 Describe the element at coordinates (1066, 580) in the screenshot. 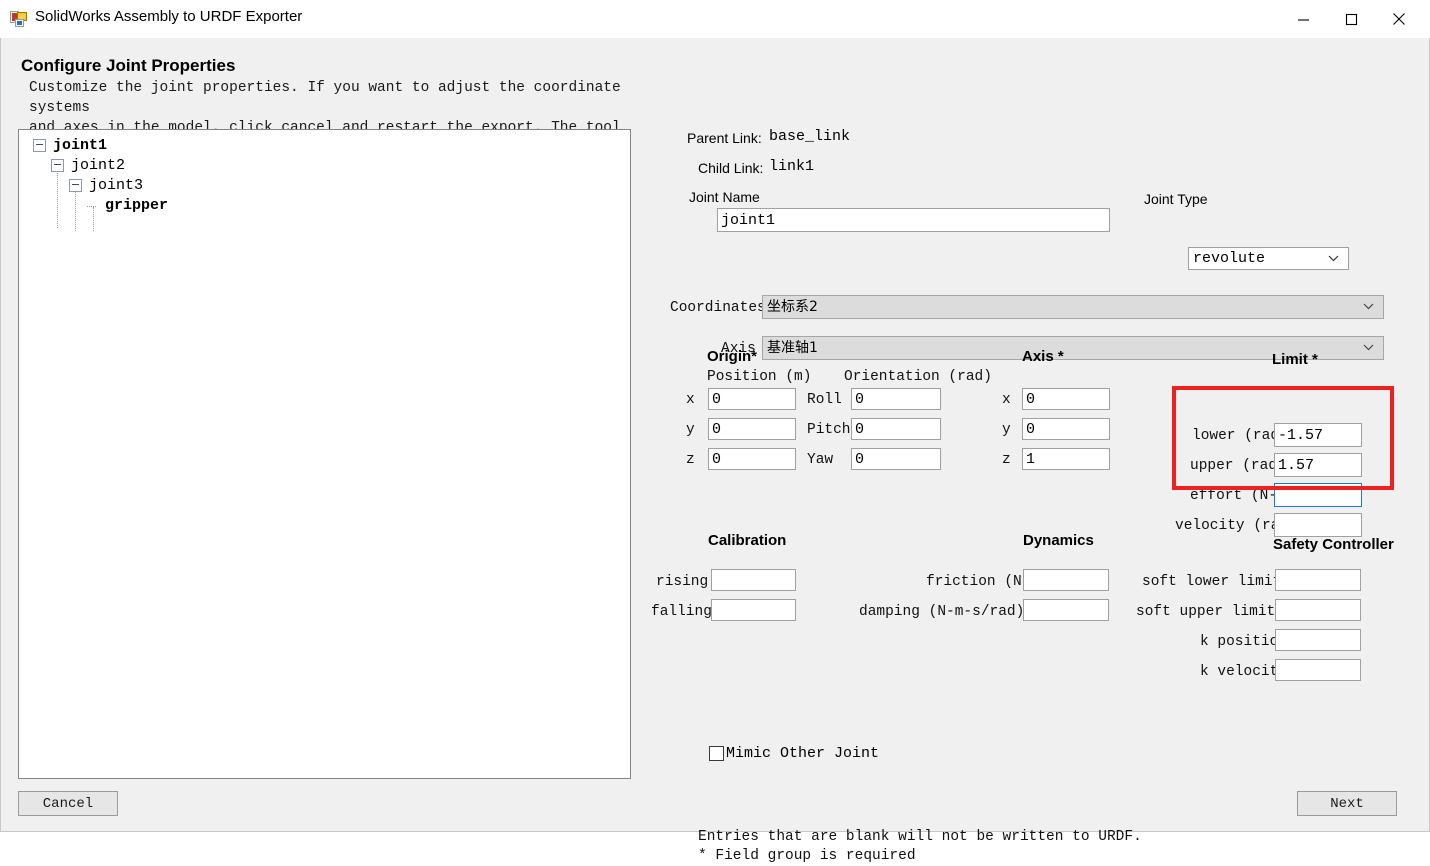

I see `dynamics-friction-input` at that location.